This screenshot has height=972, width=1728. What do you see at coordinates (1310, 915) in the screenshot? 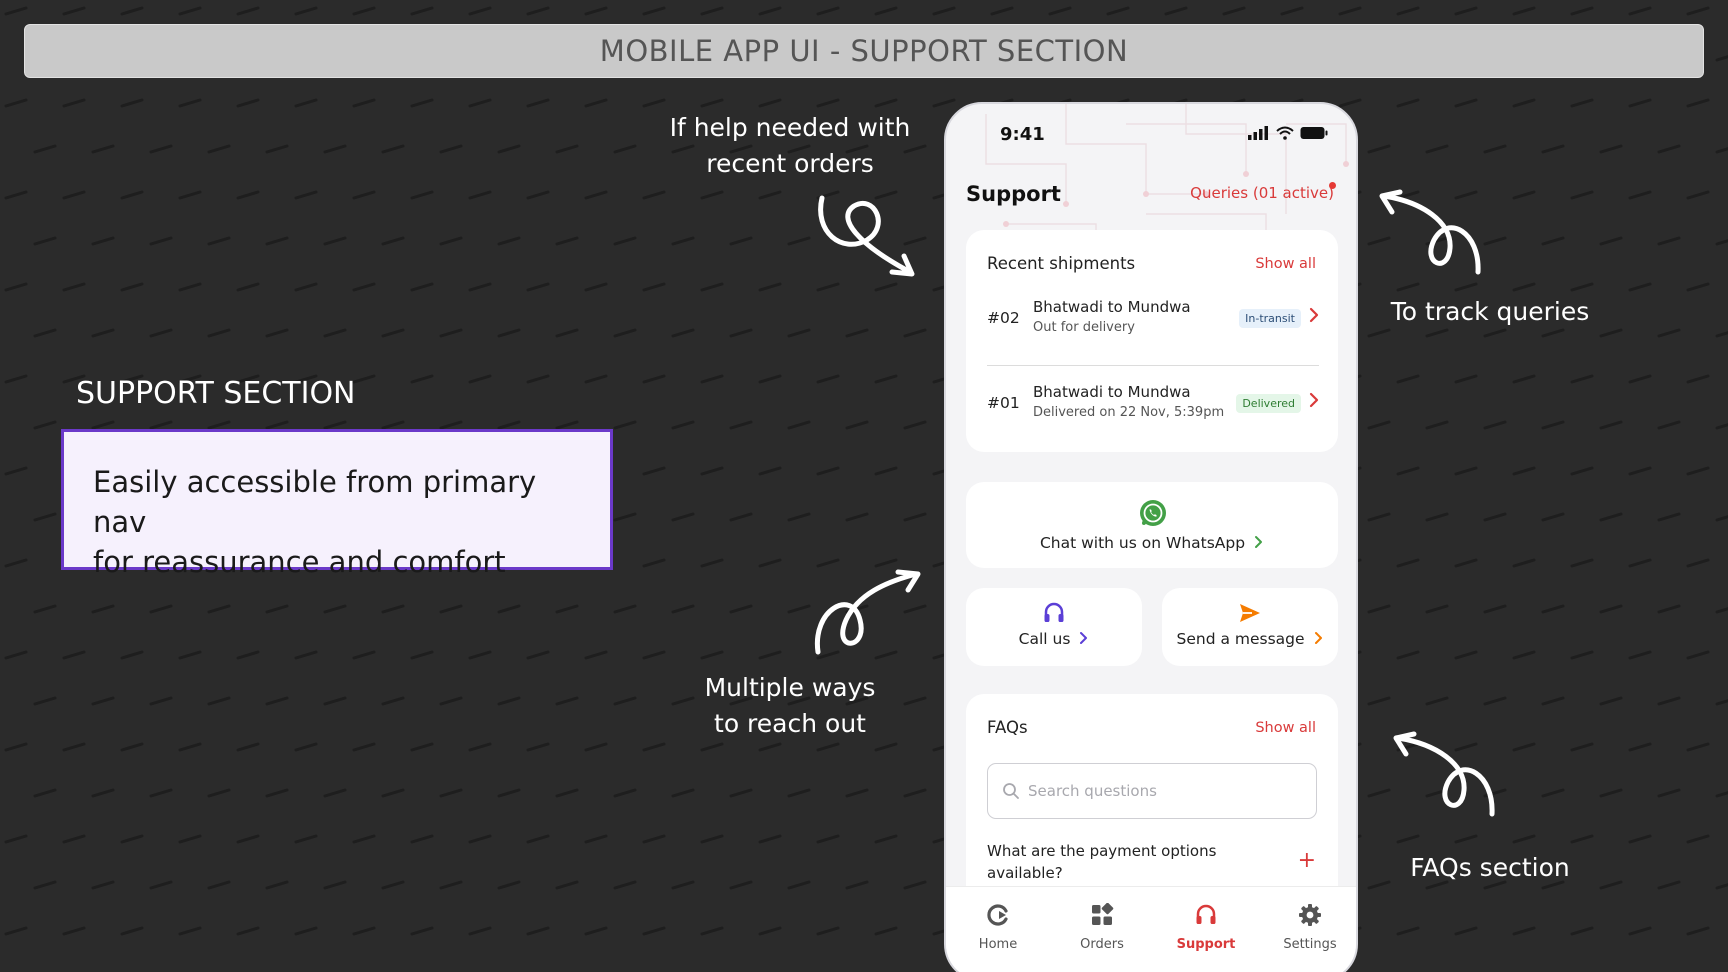
I see `settings-icon` at bounding box center [1310, 915].